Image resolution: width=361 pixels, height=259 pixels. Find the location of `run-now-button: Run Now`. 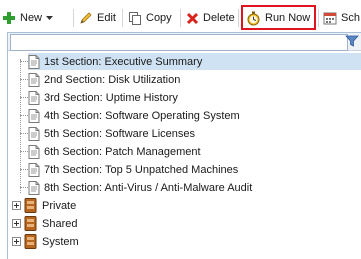

run-now-button: Run Now is located at coordinates (278, 18).